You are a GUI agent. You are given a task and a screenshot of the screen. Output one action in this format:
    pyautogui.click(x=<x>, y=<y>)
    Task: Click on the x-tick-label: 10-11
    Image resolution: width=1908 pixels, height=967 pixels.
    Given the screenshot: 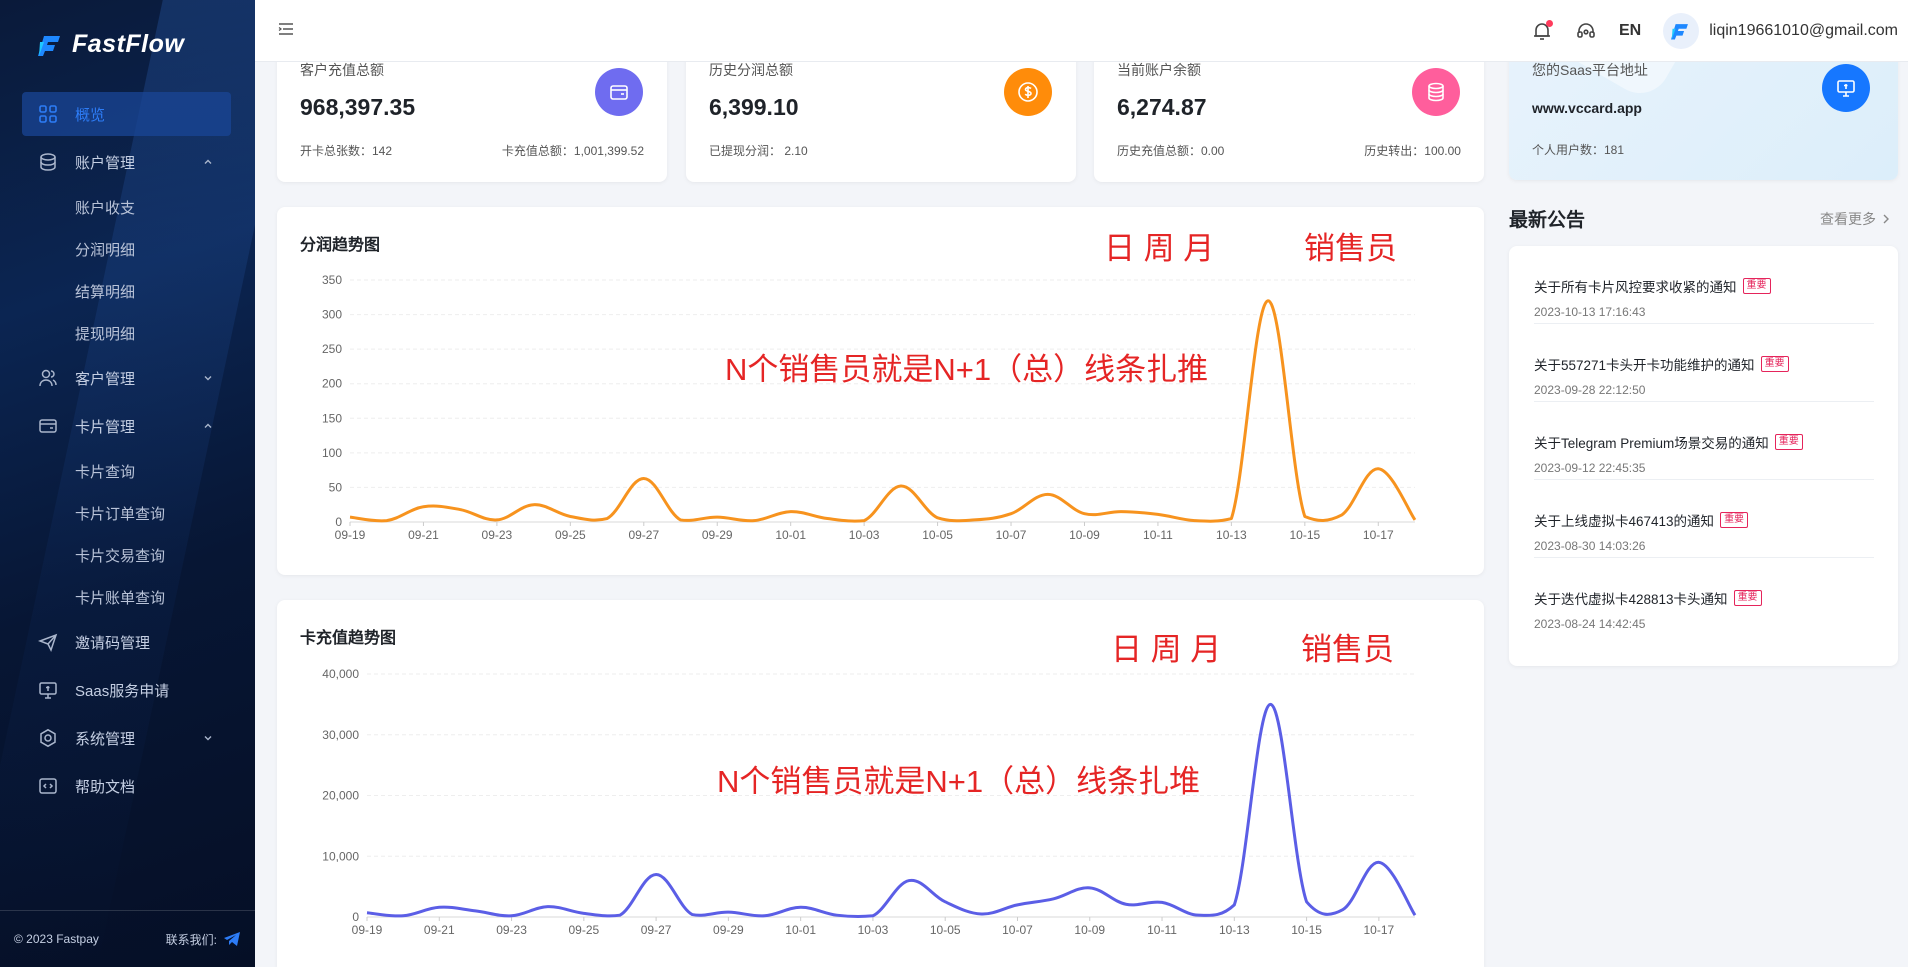 What is the action you would take?
    pyautogui.click(x=1162, y=930)
    